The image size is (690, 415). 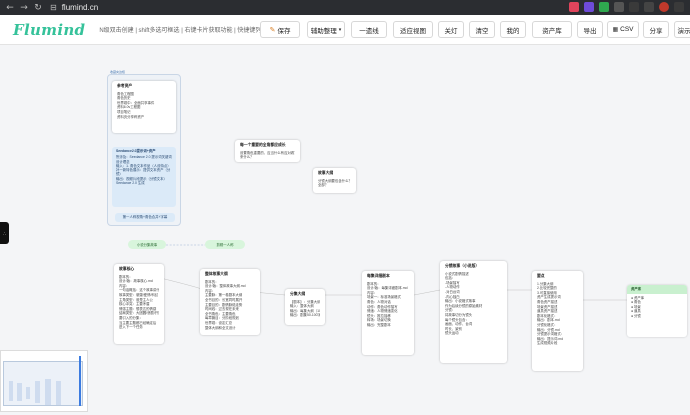 I want to click on card-title: 故事核心, so click(x=127, y=269).